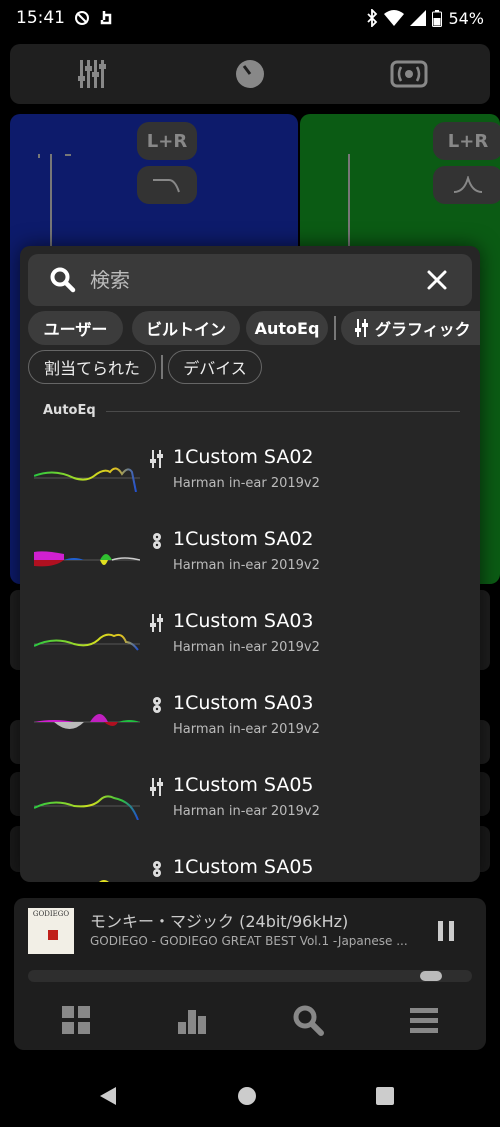  I want to click on bluetooth-icon, so click(372, 18).